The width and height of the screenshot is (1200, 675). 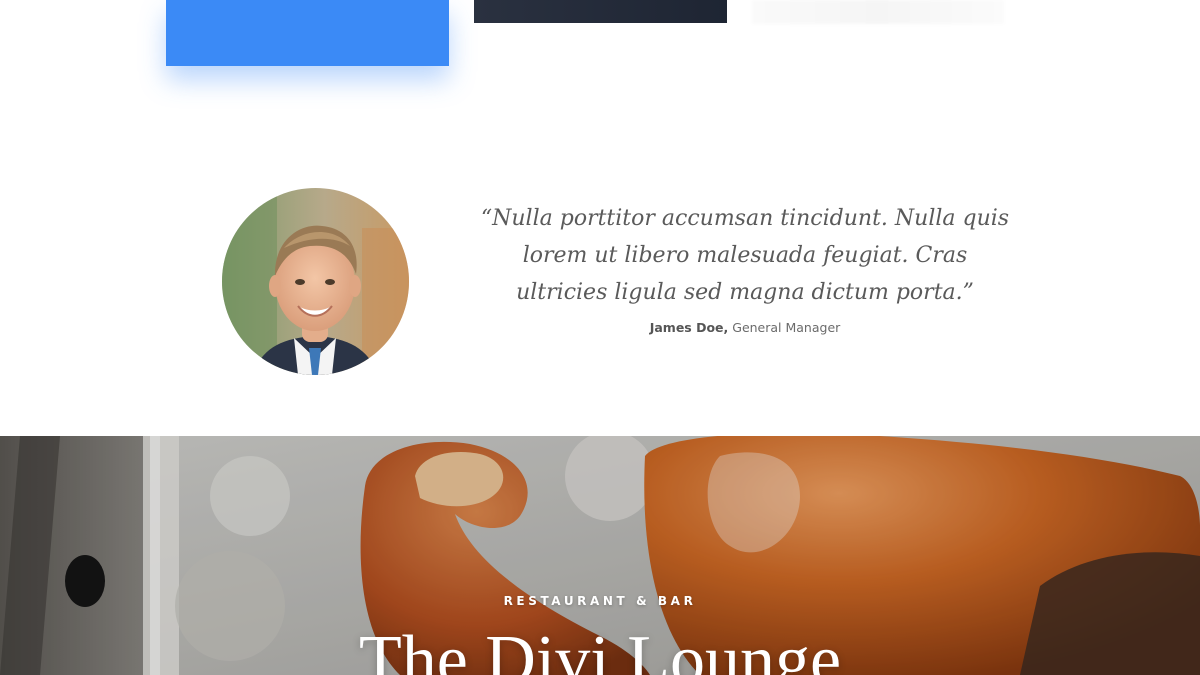 I want to click on dark-card, so click(x=600, y=11).